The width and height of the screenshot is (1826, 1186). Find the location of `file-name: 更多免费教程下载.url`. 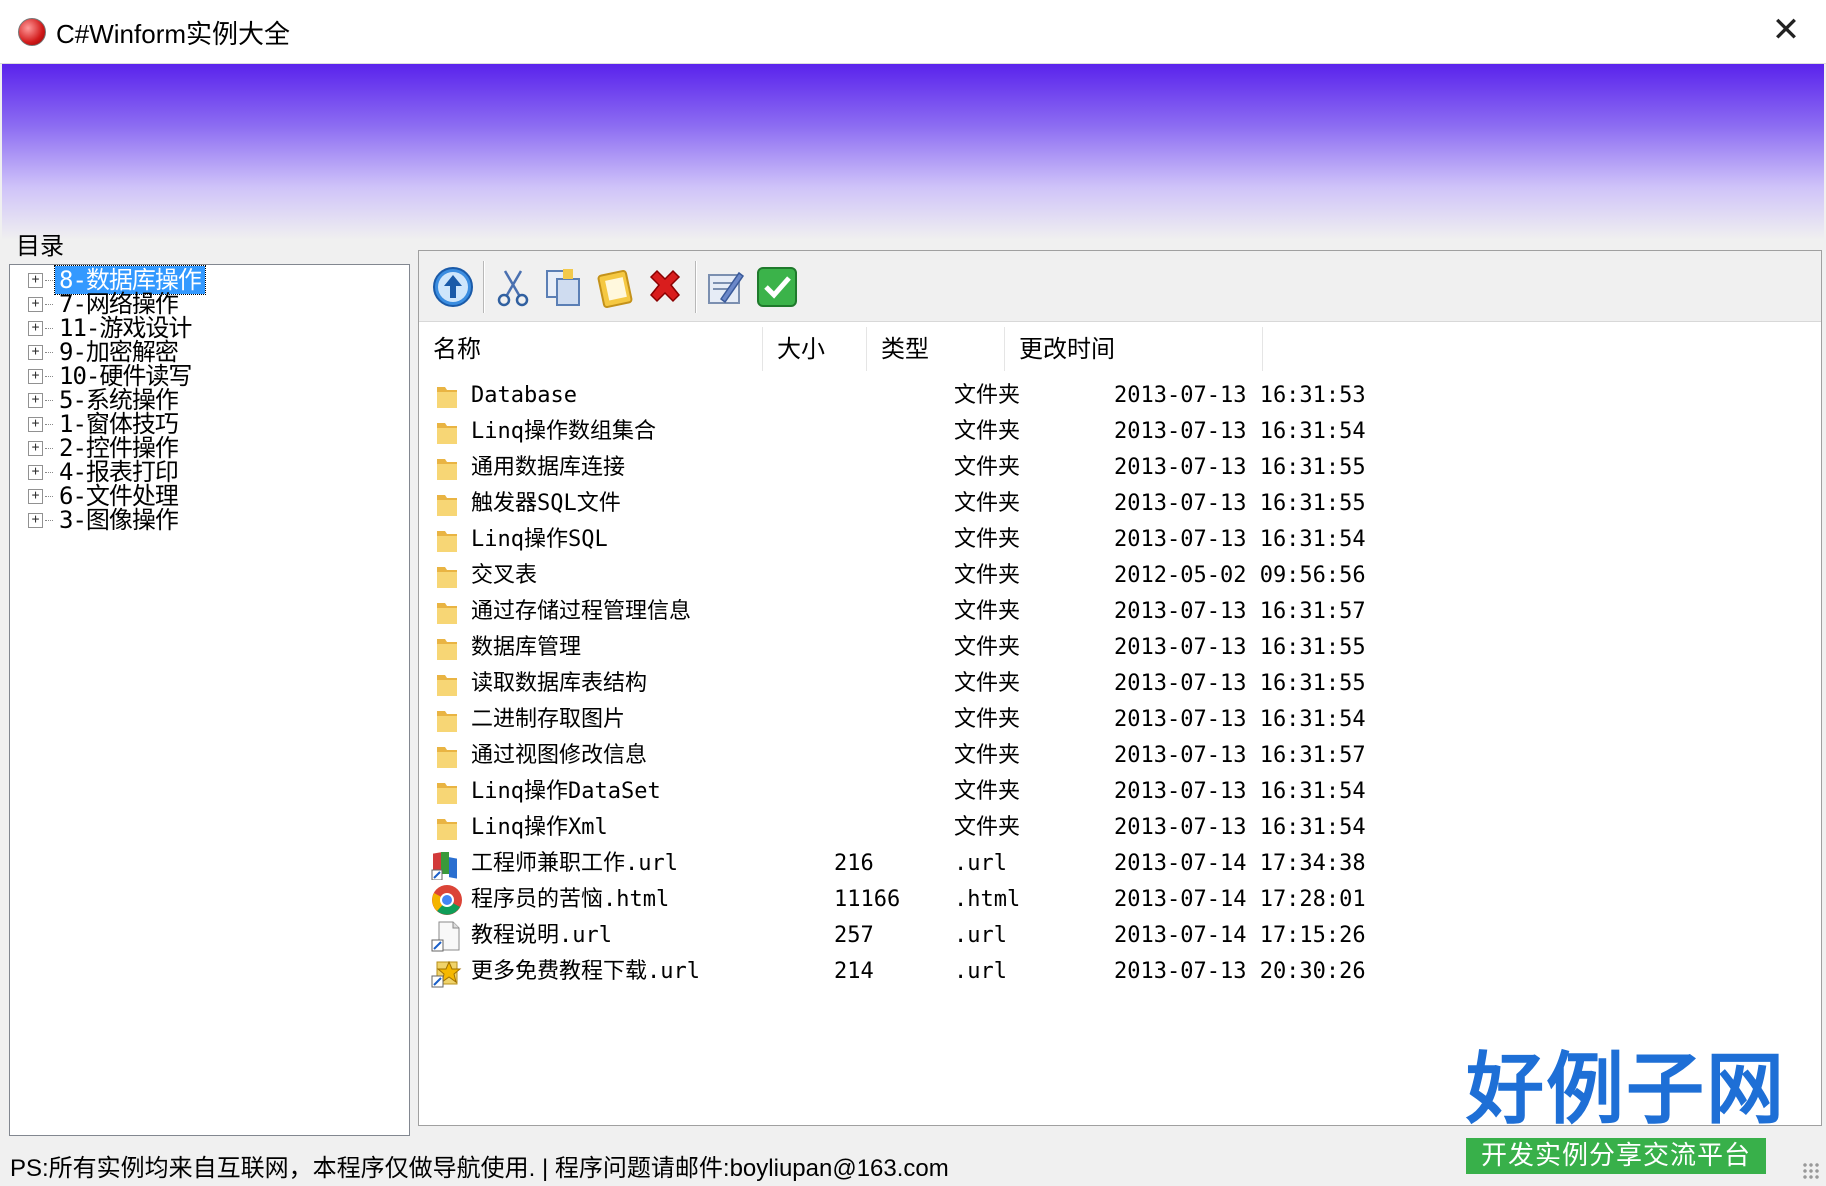

file-name: 更多免费教程下载.url is located at coordinates (585, 971).